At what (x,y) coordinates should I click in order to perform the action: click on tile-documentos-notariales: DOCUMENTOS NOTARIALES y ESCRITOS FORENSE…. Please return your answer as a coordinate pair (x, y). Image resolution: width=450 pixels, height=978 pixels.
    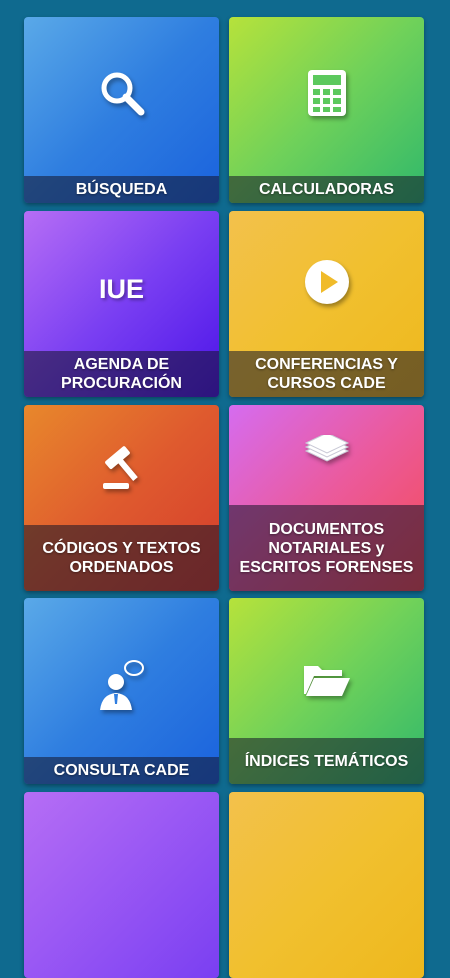
    Looking at the image, I should click on (326, 498).